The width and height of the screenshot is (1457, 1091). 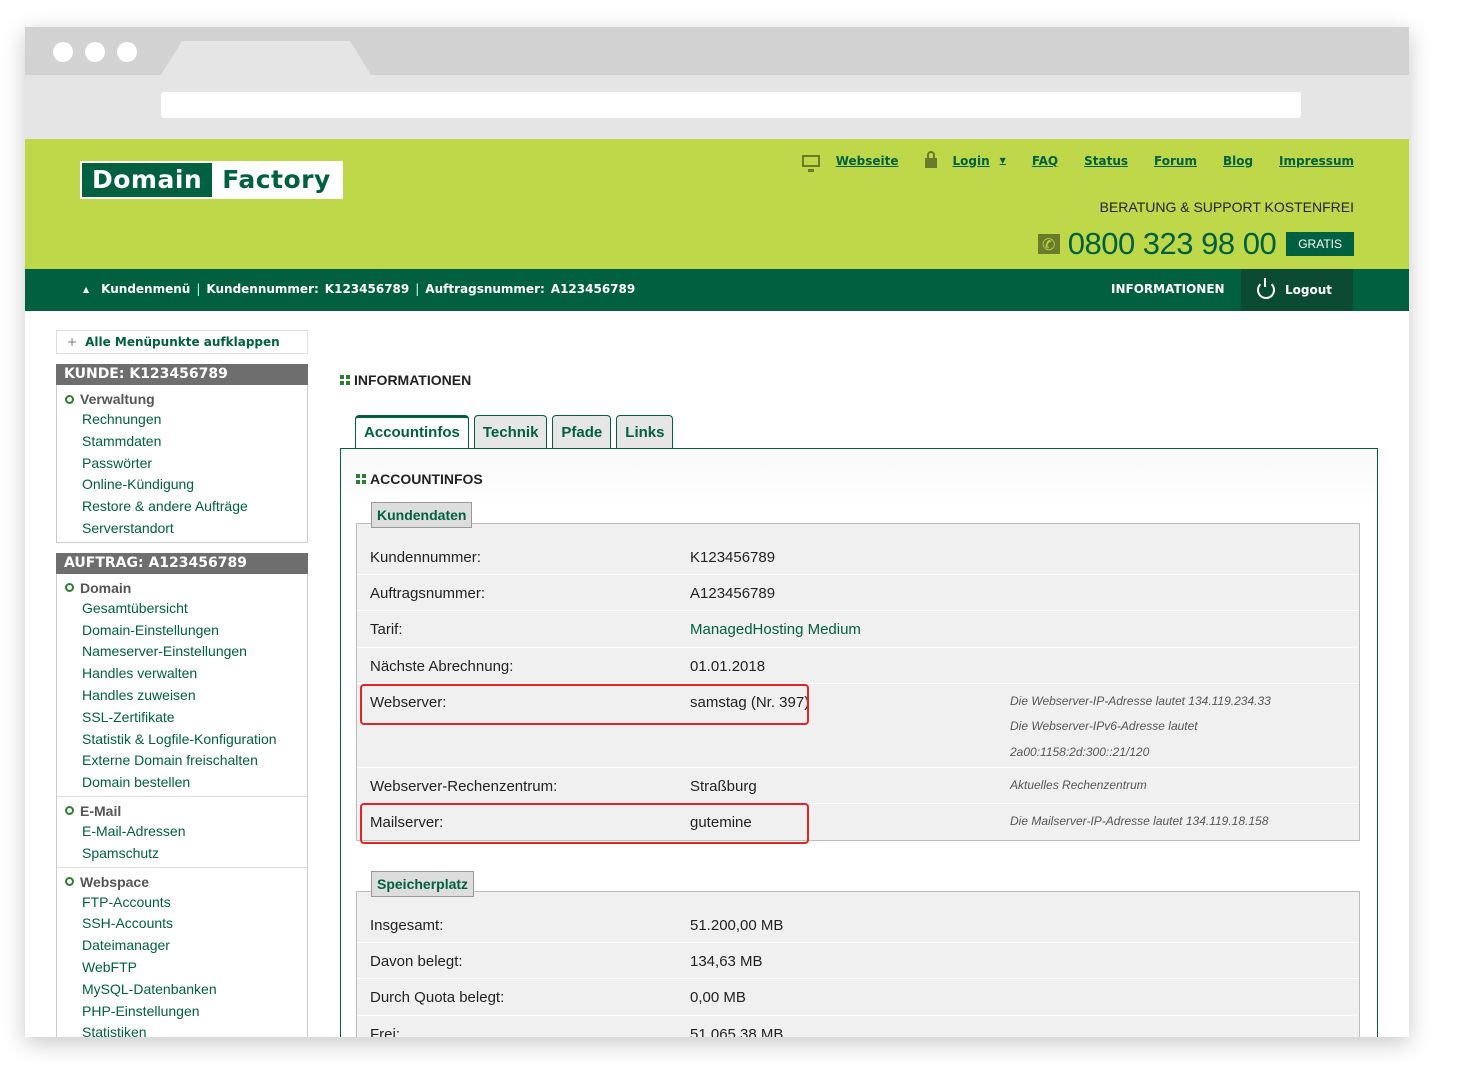 I want to click on tab-pfade: Pfade, so click(x=582, y=432).